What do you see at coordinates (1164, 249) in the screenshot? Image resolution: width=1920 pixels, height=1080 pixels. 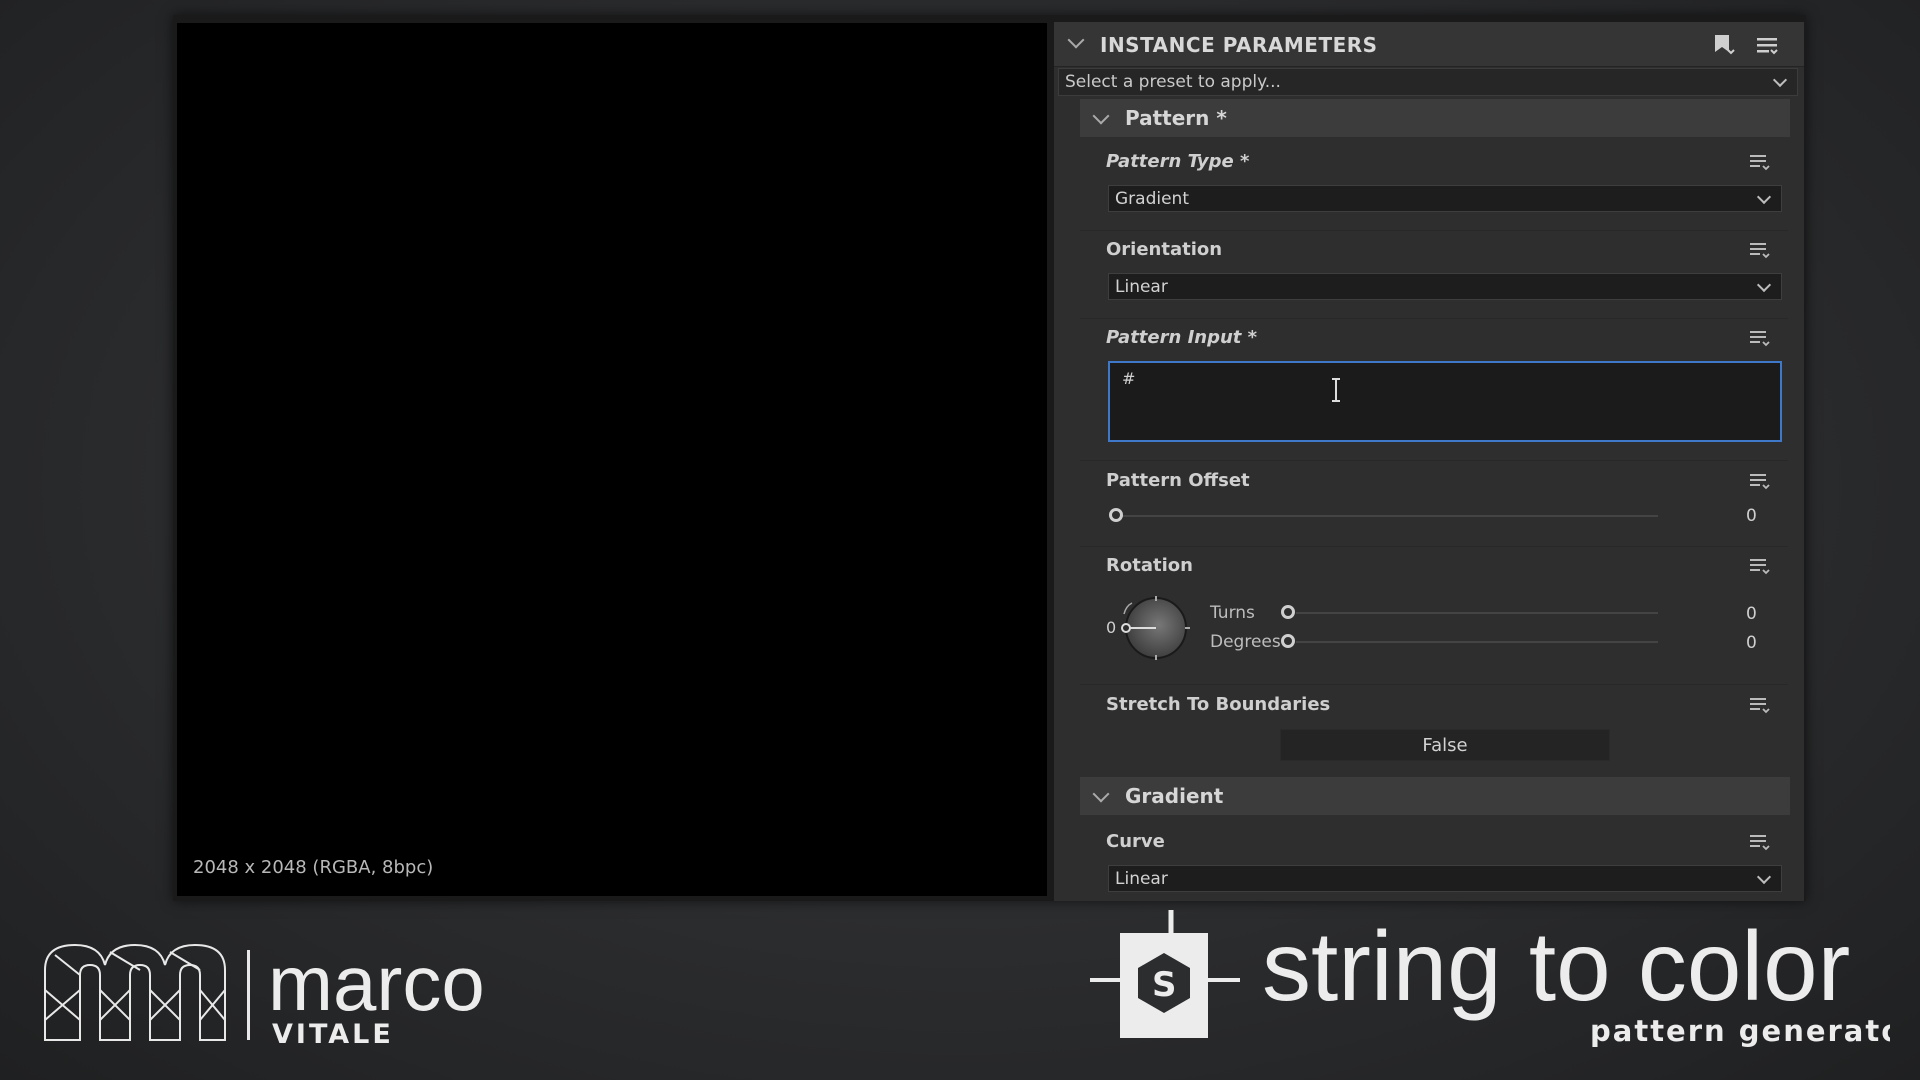 I see `orientation-label: Orientation` at bounding box center [1164, 249].